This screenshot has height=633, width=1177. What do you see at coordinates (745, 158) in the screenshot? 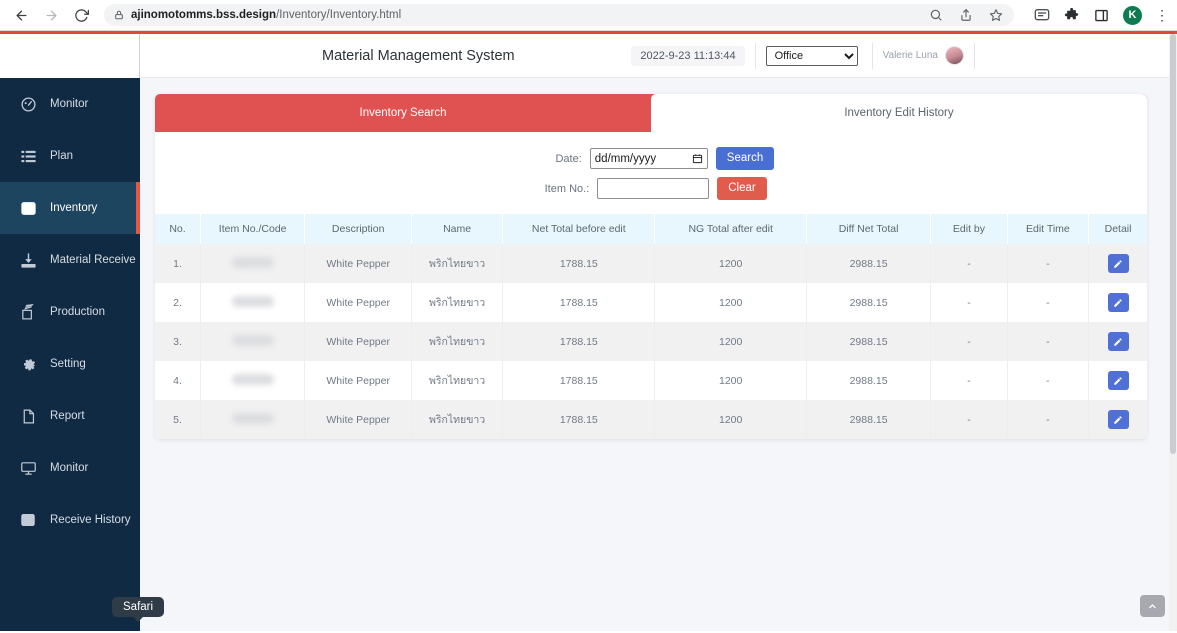
I see `search-button: Search` at bounding box center [745, 158].